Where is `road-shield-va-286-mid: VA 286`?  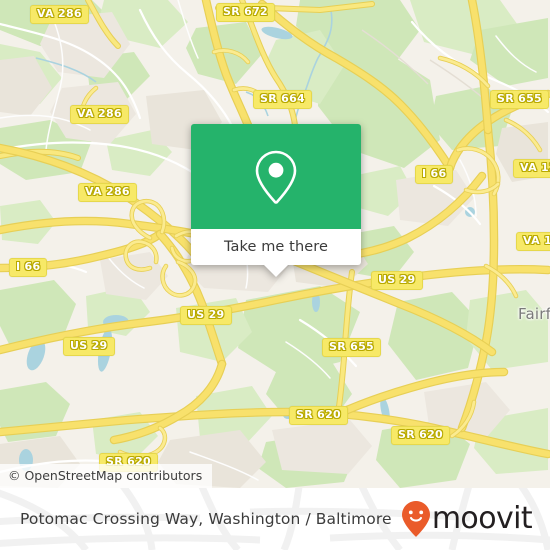 road-shield-va-286-mid: VA 286 is located at coordinates (99, 114).